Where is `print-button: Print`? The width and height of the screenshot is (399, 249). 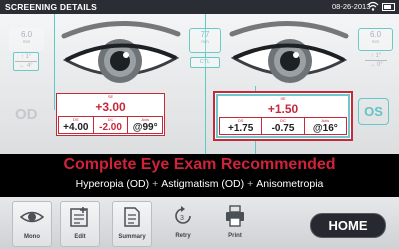
print-button: Print is located at coordinates (235, 223).